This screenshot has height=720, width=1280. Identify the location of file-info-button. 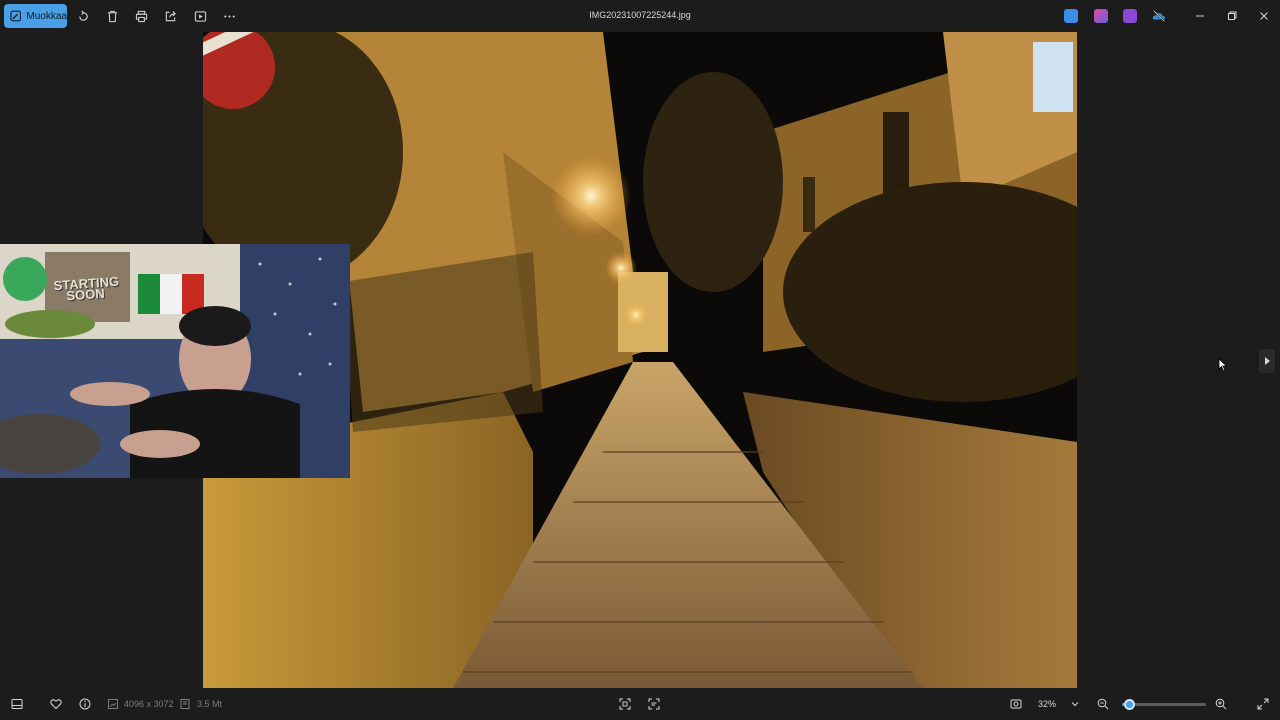
(85, 704).